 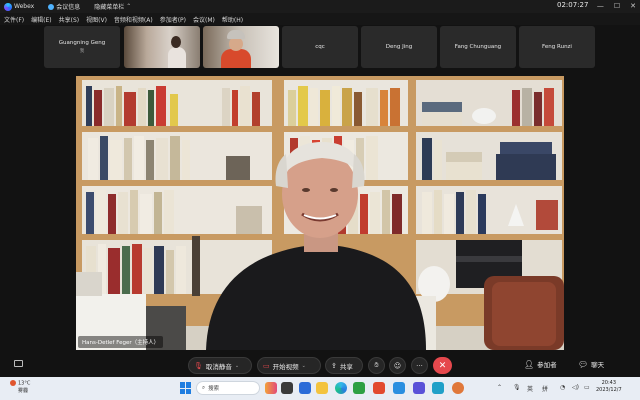 I want to click on menu-view: 视图(V), so click(x=96, y=19).